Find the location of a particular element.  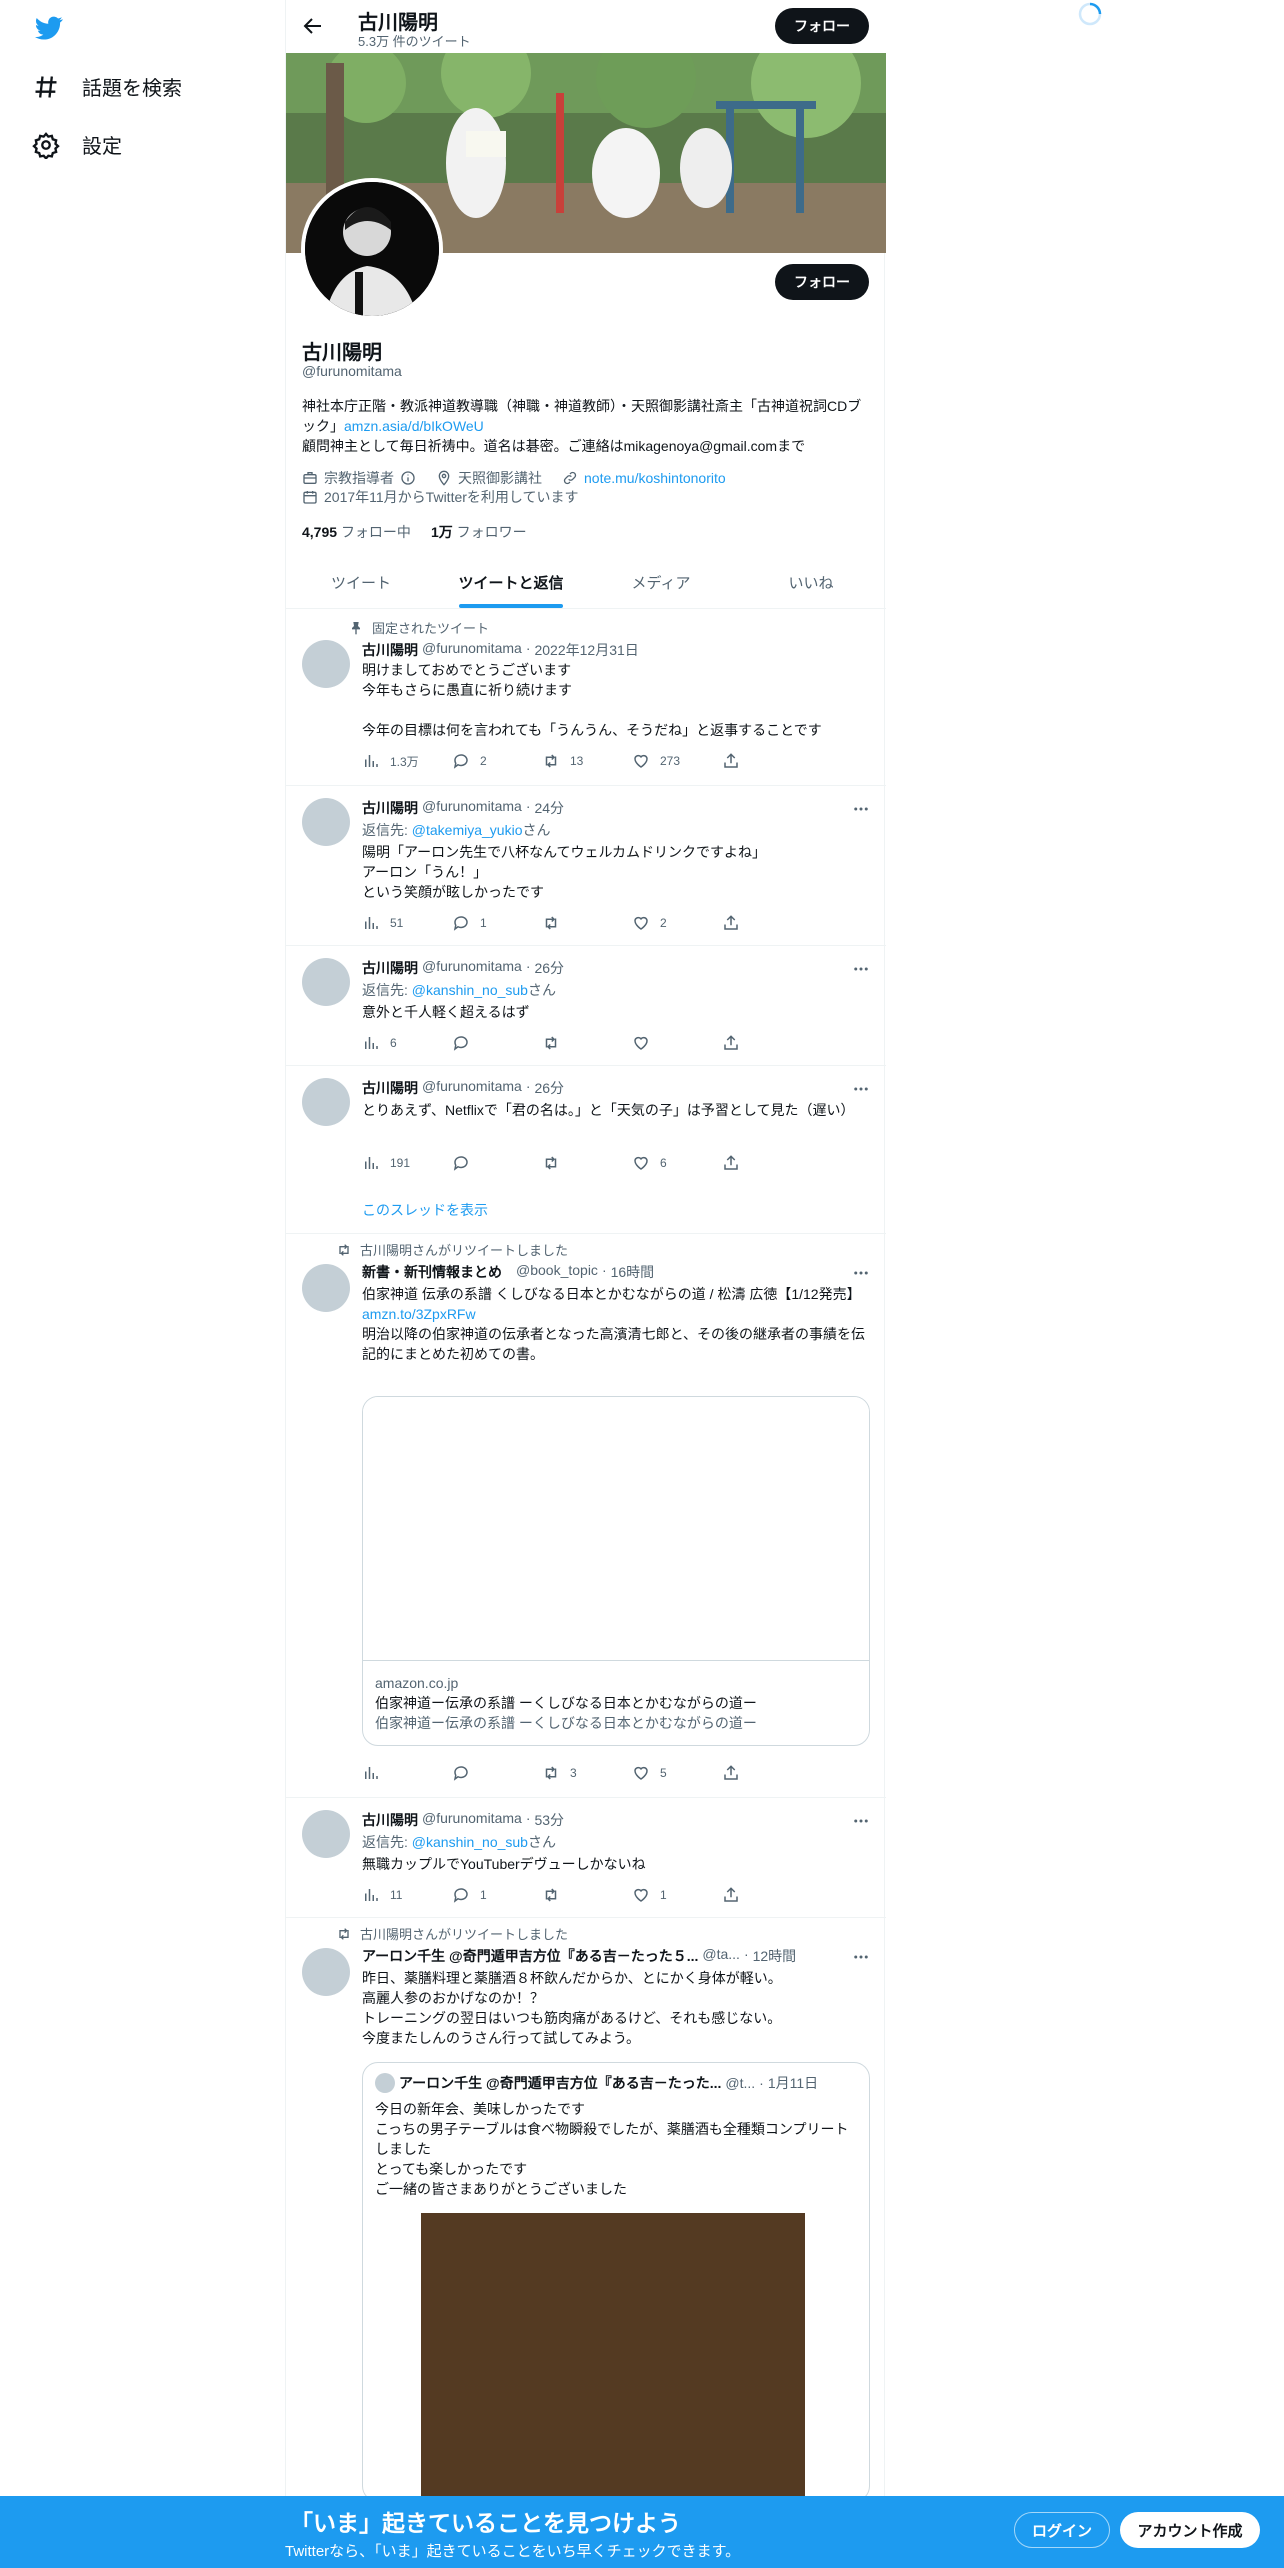

tweet-time: 53分 is located at coordinates (549, 1820).